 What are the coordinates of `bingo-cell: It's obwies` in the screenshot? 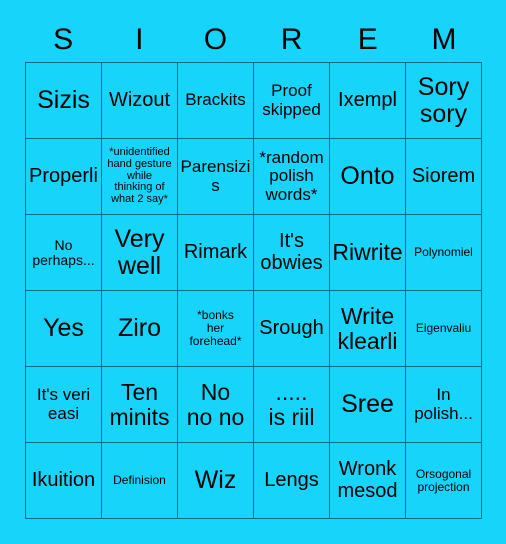 It's located at (292, 253).